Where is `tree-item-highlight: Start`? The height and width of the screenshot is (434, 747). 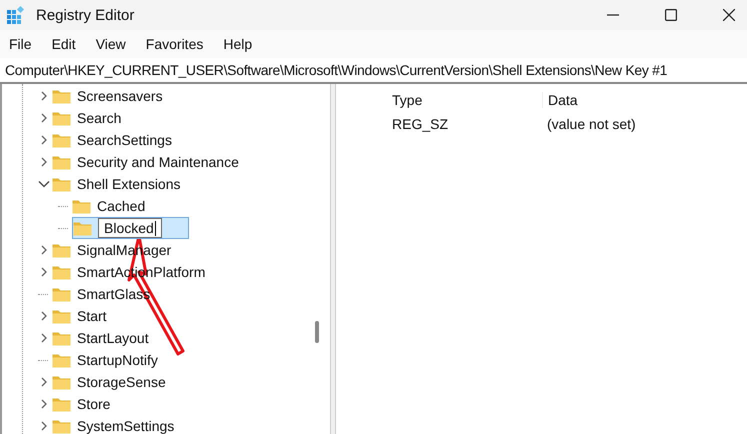
tree-item-highlight: Start is located at coordinates (80, 316).